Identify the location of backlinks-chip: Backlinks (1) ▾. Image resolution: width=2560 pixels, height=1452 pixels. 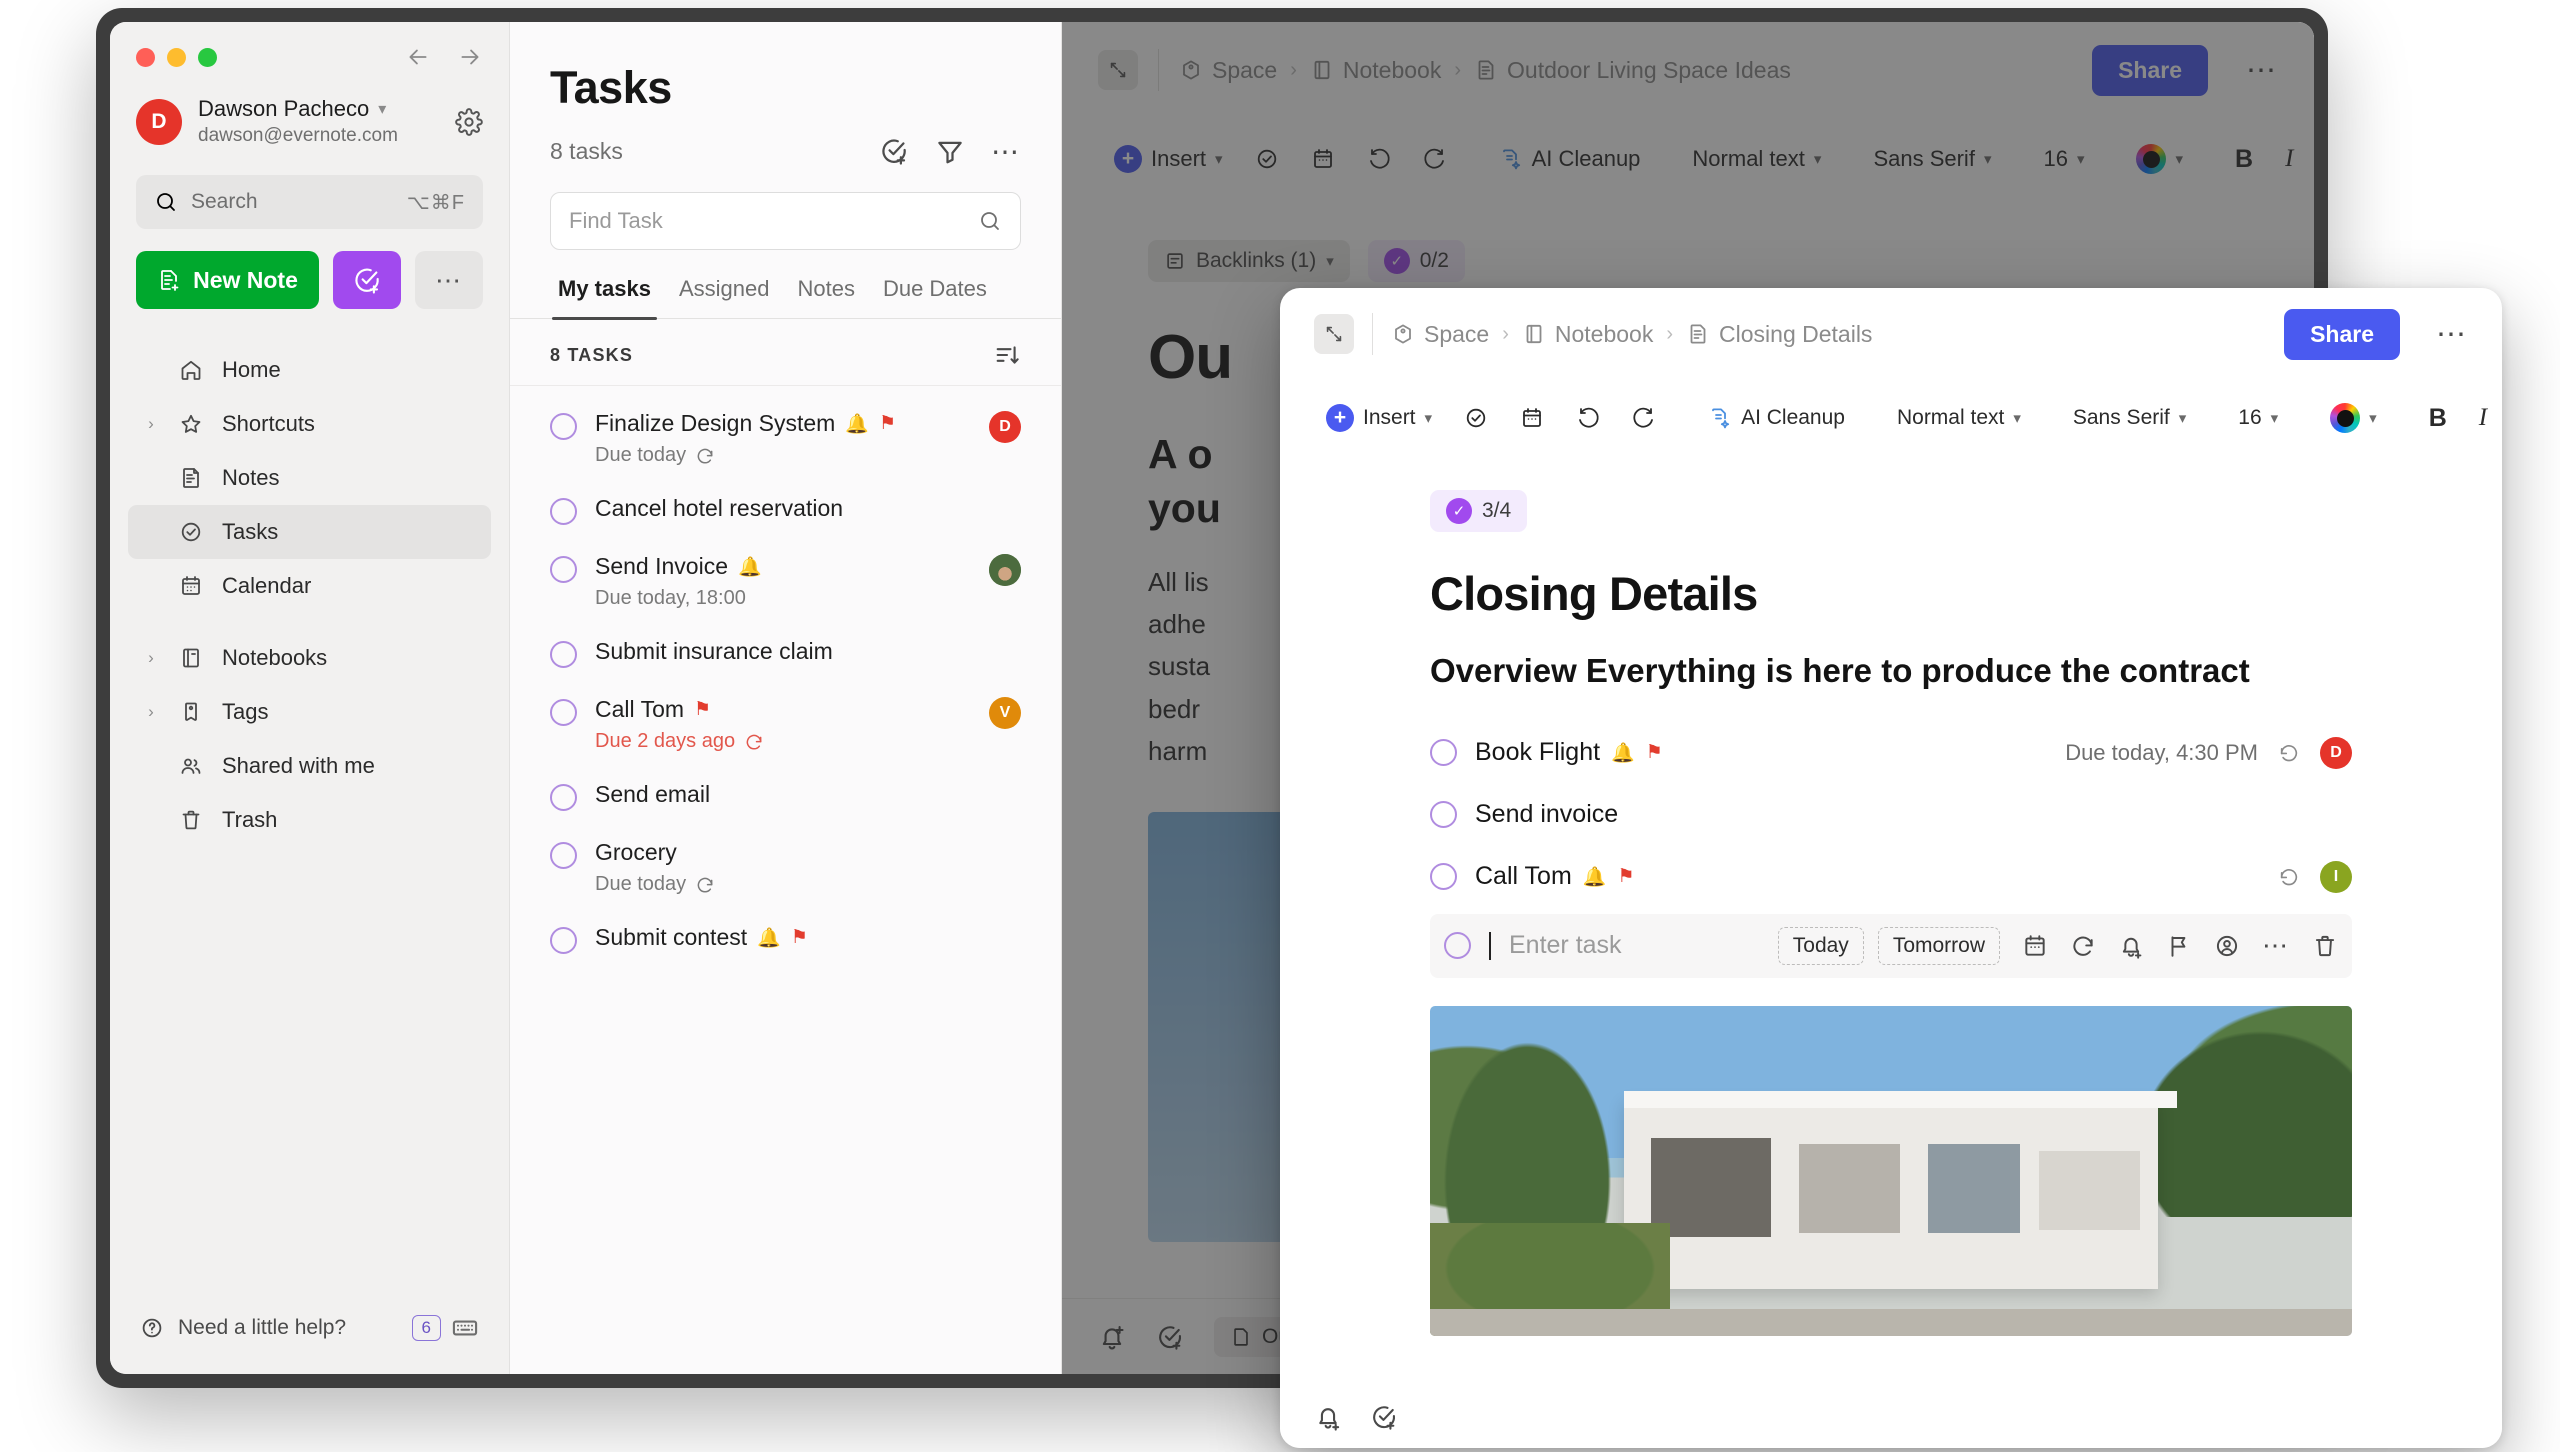
(1249, 261).